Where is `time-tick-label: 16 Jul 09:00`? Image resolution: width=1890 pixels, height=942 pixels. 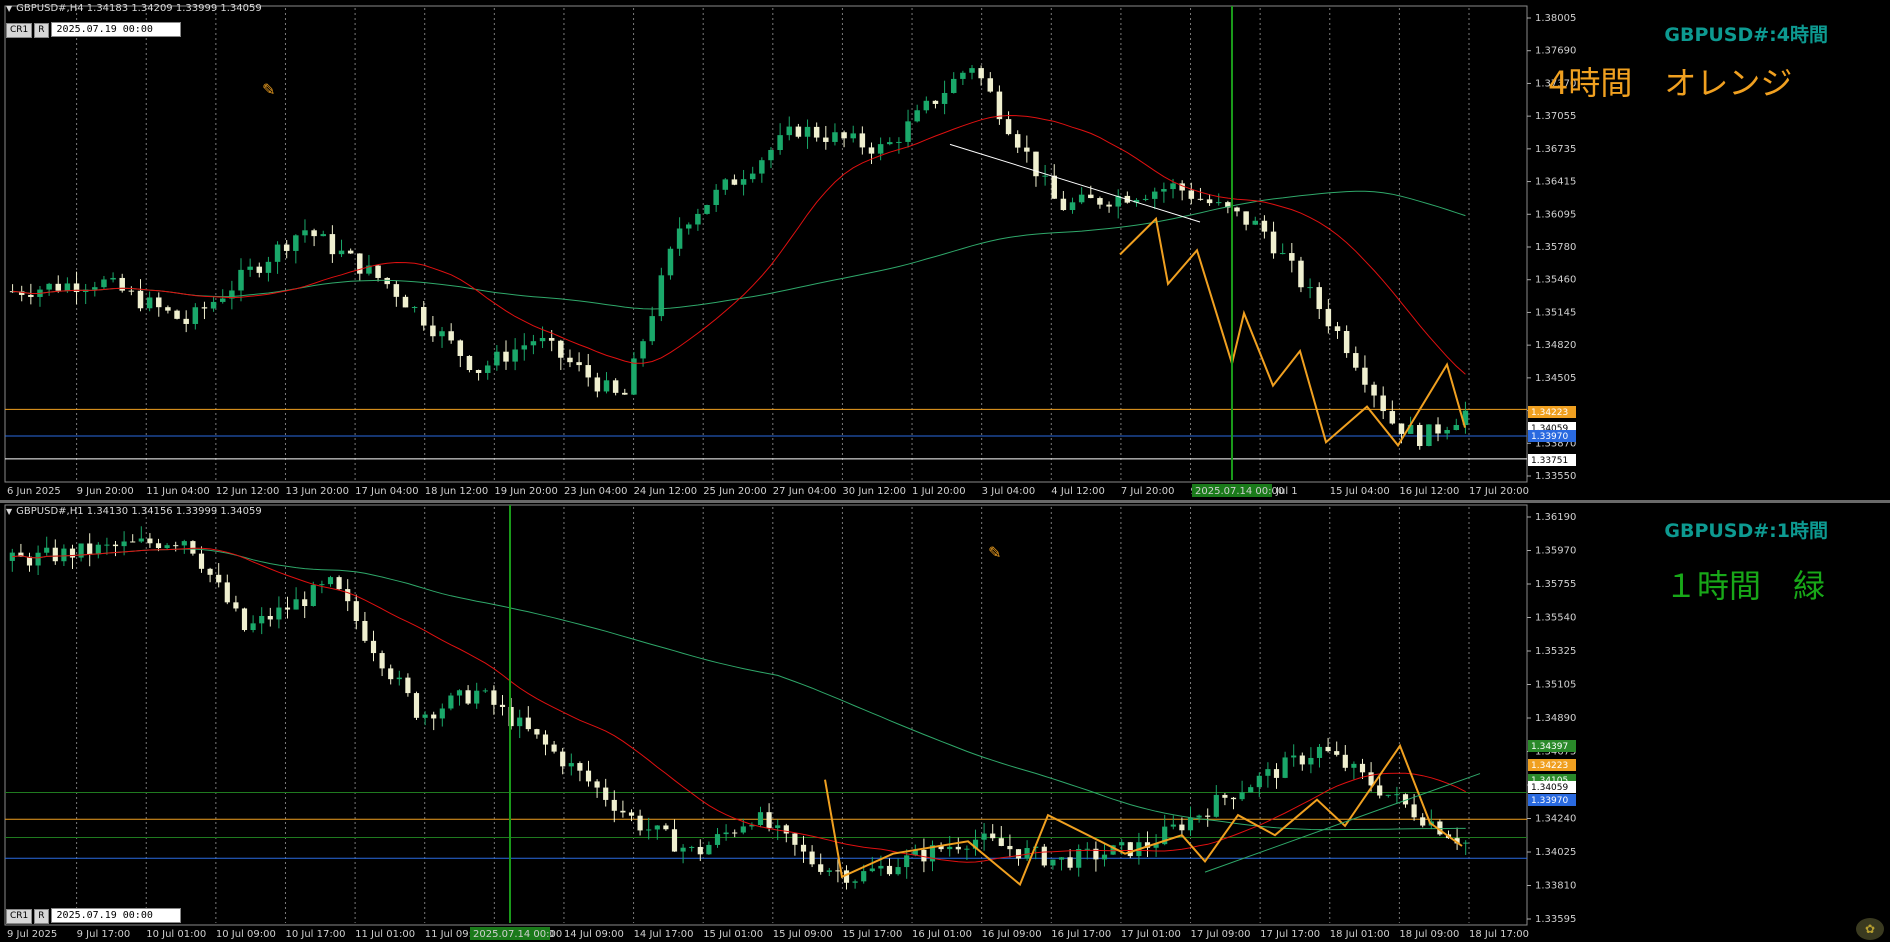
time-tick-label: 16 Jul 09:00 is located at coordinates (1012, 934).